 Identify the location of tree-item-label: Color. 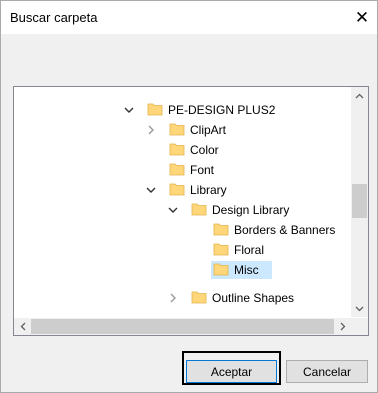
(204, 150).